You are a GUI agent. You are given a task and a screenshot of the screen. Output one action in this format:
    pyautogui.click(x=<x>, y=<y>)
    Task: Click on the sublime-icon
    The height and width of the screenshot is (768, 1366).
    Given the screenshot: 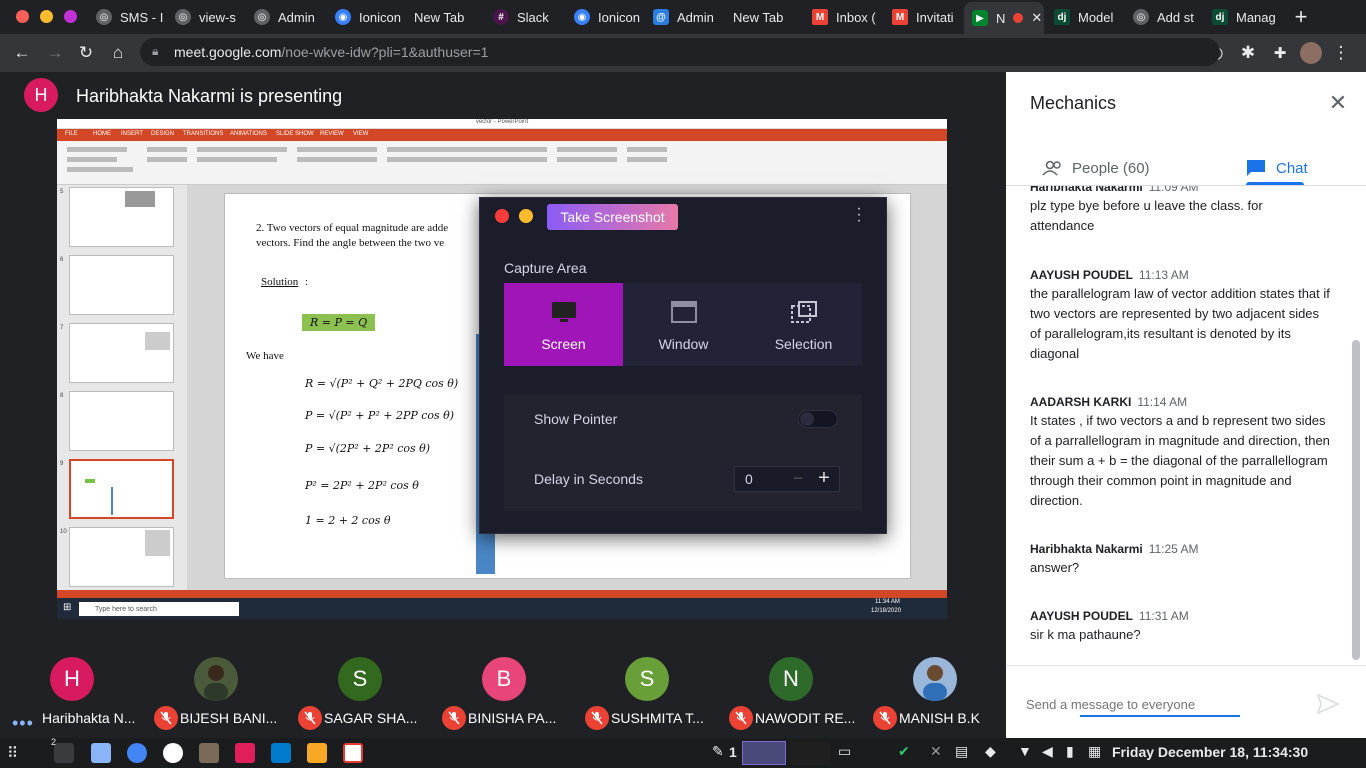 What is the action you would take?
    pyautogui.click(x=317, y=753)
    